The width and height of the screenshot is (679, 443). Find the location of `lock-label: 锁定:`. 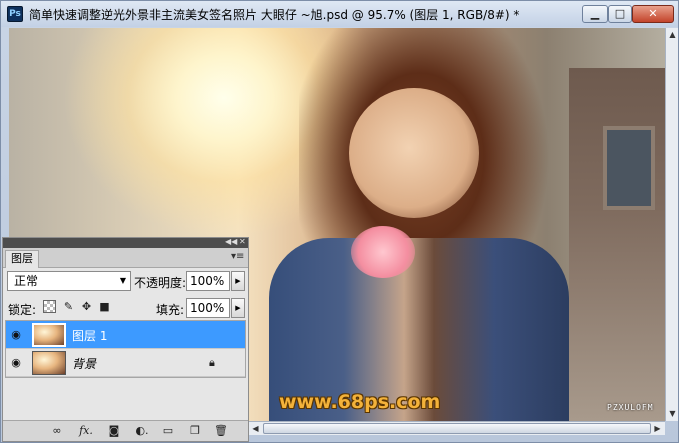

lock-label: 锁定: is located at coordinates (22, 310).